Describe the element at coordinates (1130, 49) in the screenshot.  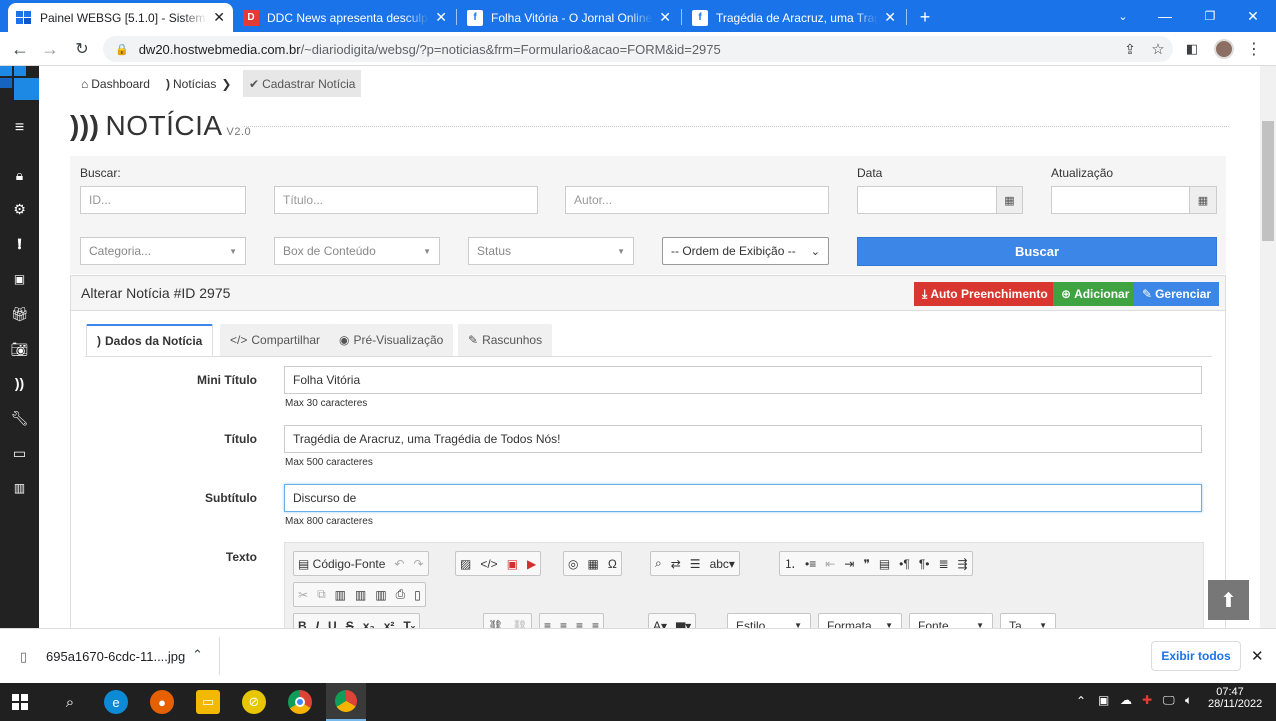
I see `share-icon: ⇪` at that location.